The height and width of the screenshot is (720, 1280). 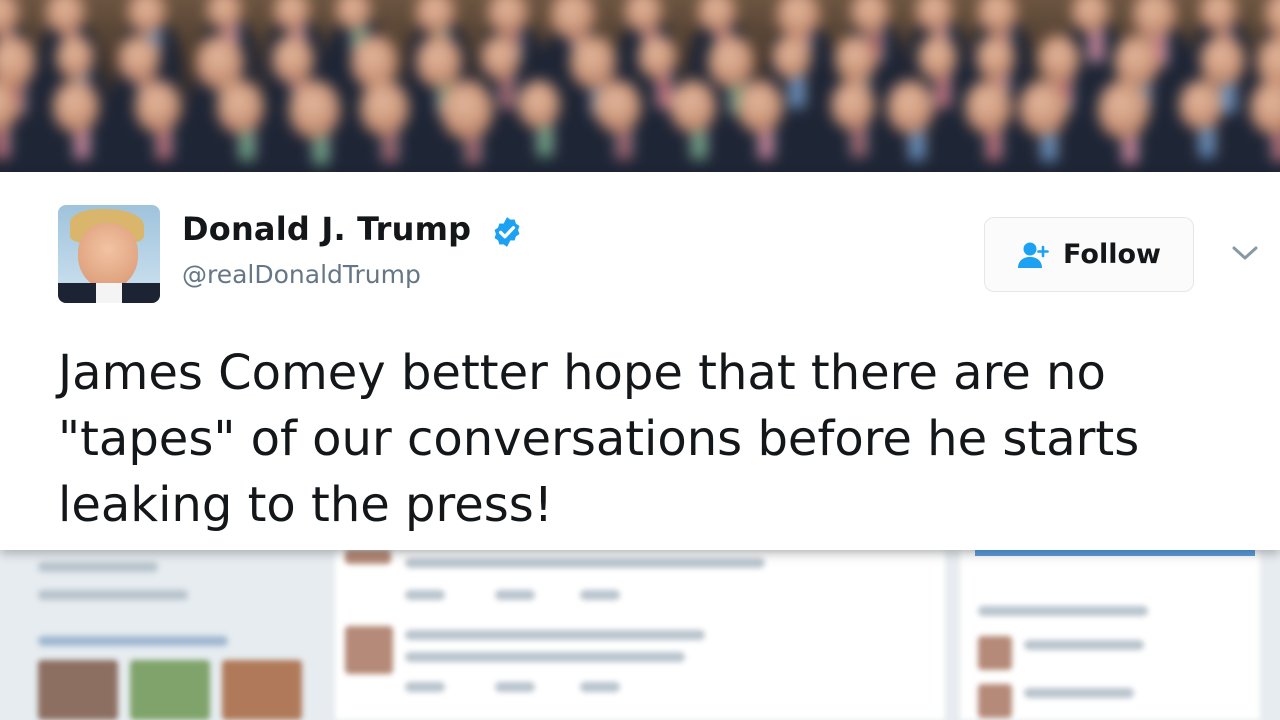 What do you see at coordinates (170, 635) in the screenshot?
I see `profile-sidebar` at bounding box center [170, 635].